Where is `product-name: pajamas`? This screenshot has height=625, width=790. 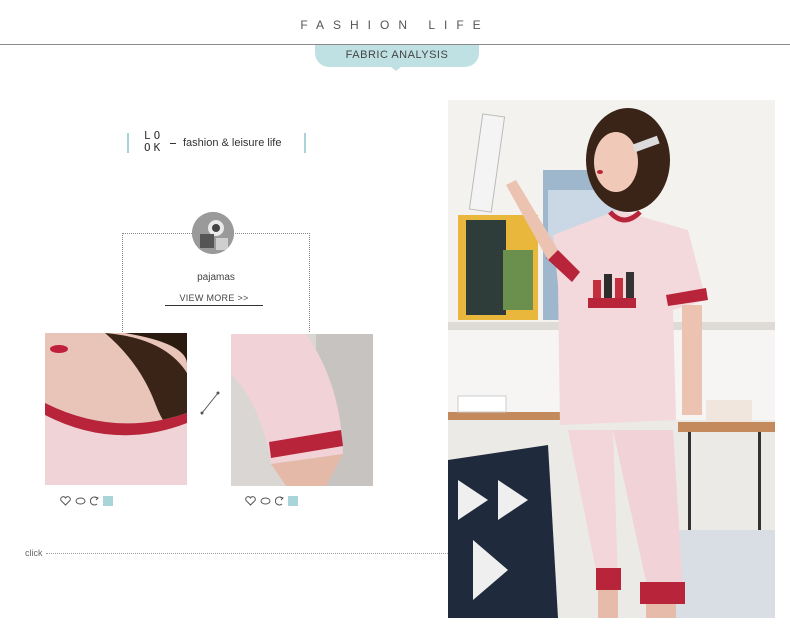
product-name: pajamas is located at coordinates (216, 277).